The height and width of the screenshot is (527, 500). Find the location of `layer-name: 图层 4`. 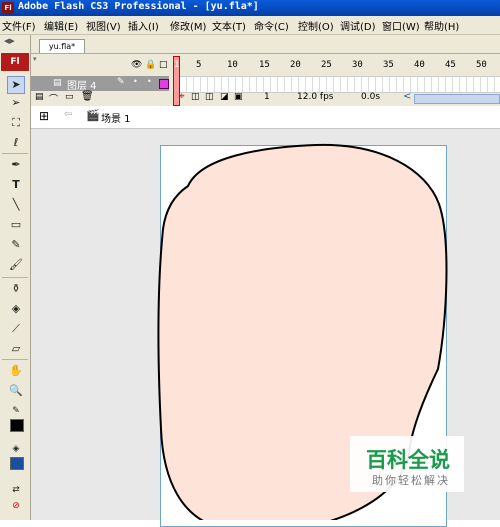

layer-name: 图层 4 is located at coordinates (82, 86).